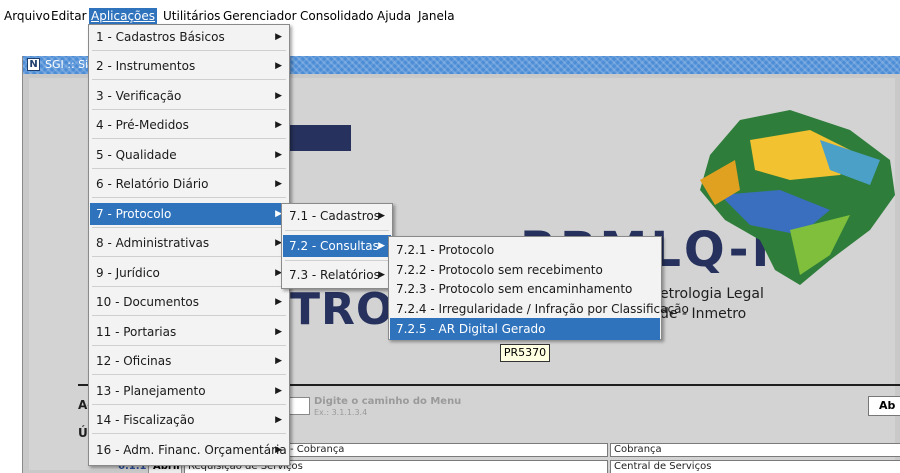 The width and height of the screenshot is (900, 473). Describe the element at coordinates (128, 273) in the screenshot. I see `menu-item-label: 9 - Jurídico` at that location.